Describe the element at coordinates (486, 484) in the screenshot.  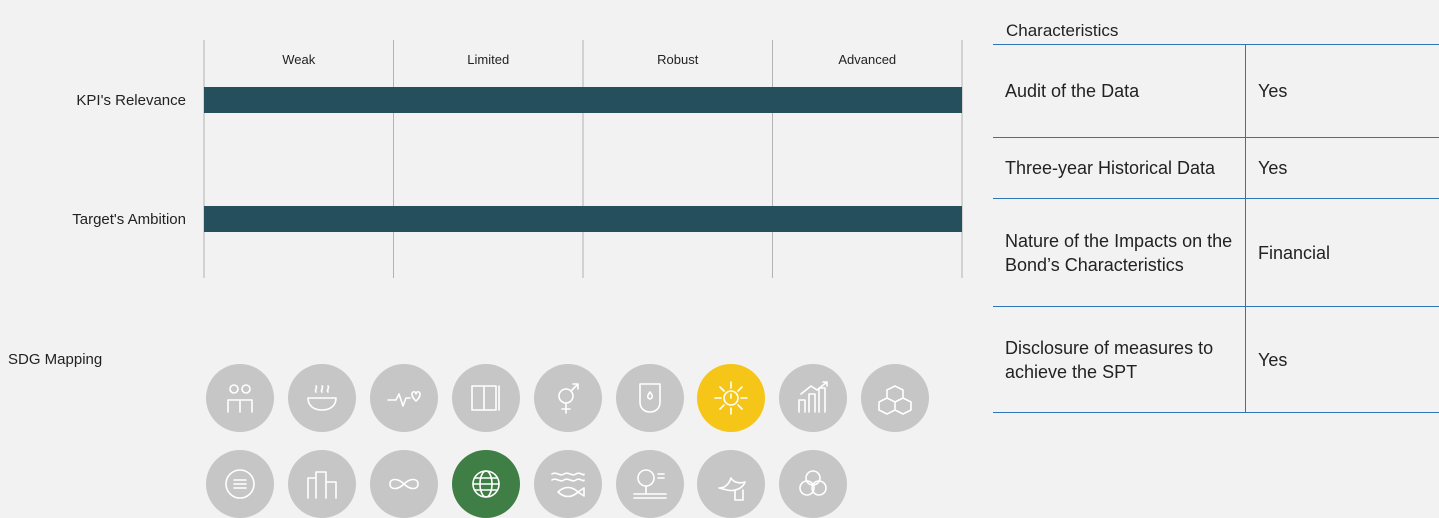
I see `climate-action-icon` at that location.